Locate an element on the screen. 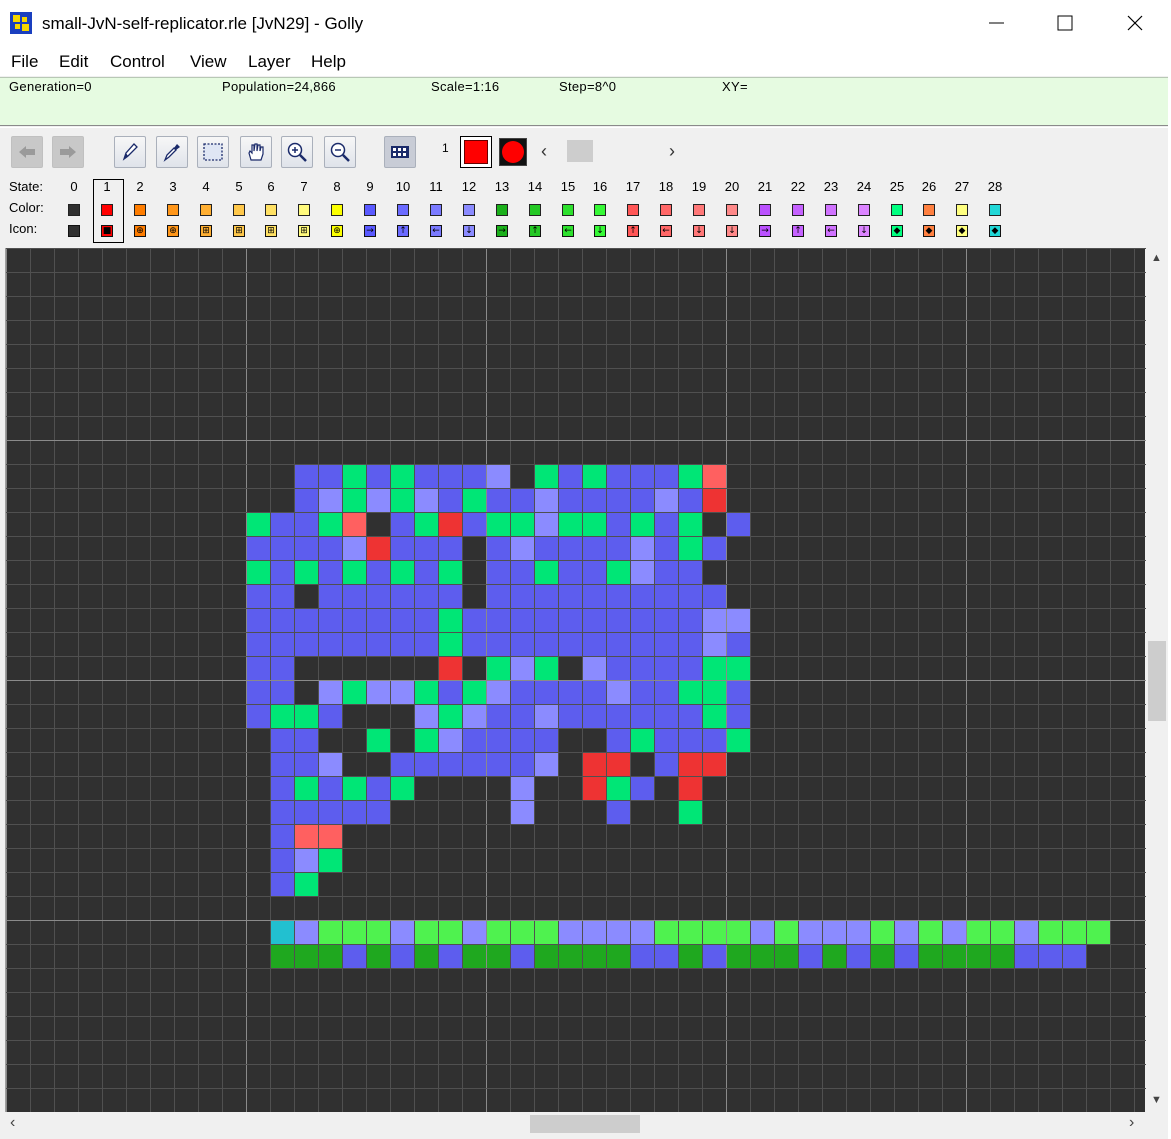  state-number-22: 22 is located at coordinates (798, 186).